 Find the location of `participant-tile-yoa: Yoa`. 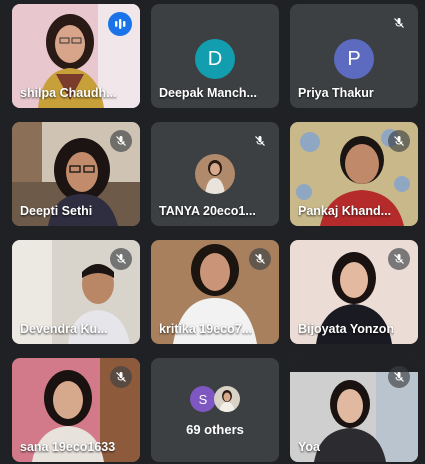

participant-tile-yoa: Yoa is located at coordinates (354, 410).